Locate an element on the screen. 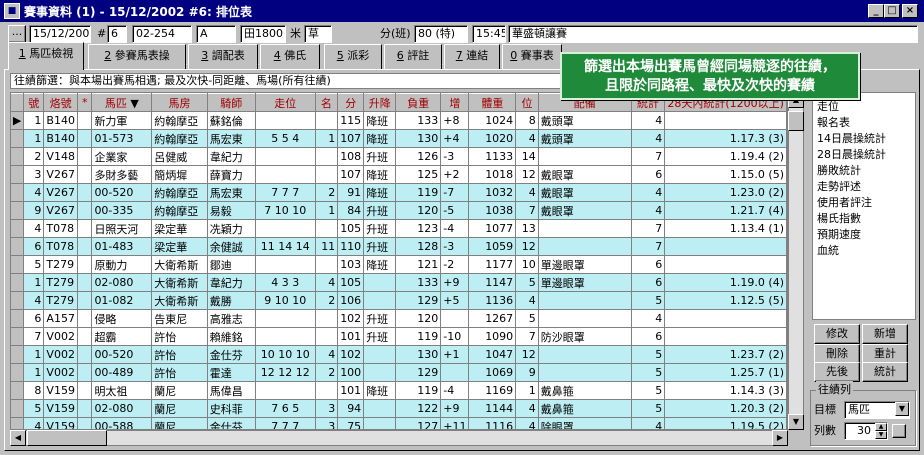 The image size is (924, 455). race-number-field: 6 is located at coordinates (117, 34).